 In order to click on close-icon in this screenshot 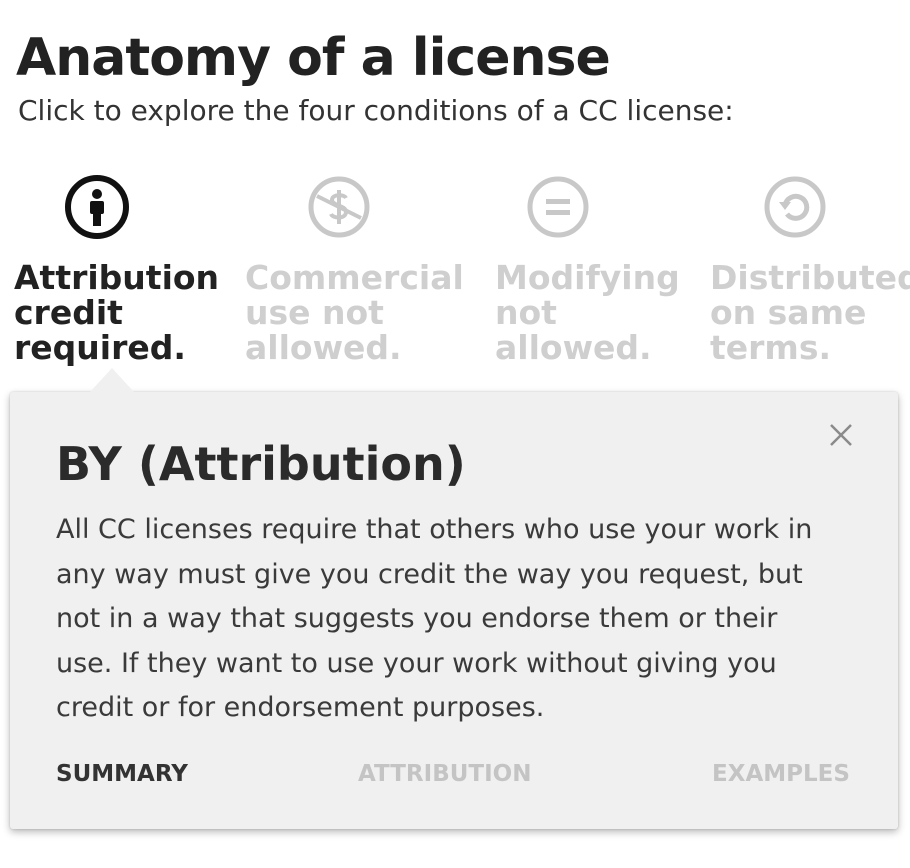, I will do `click(841, 435)`.